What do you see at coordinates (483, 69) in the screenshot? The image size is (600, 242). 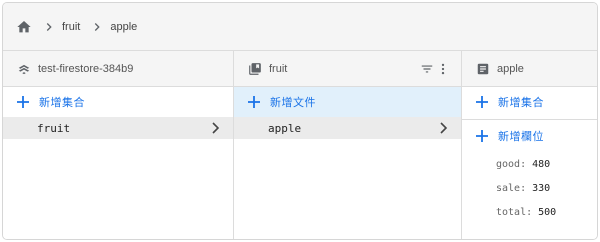 I see `document-icon` at bounding box center [483, 69].